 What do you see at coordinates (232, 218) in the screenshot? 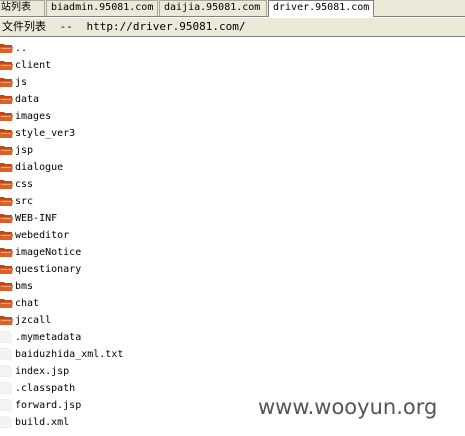
I see `folder-row: WEB-INF` at bounding box center [232, 218].